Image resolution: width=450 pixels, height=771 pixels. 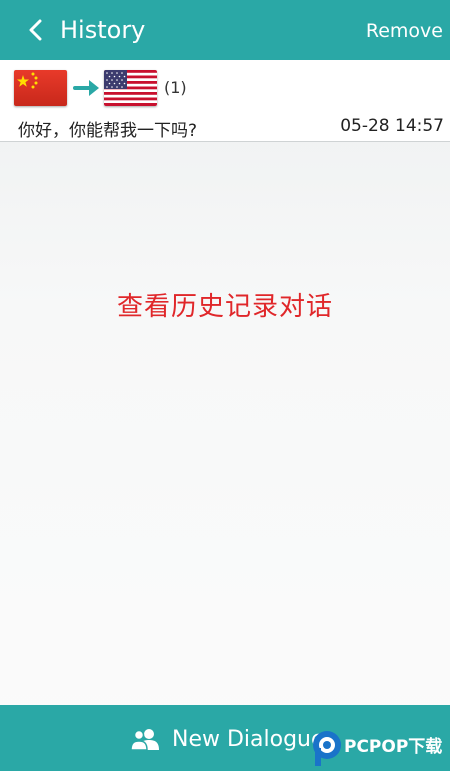 I want to click on usa-flag-icon, so click(x=130, y=88).